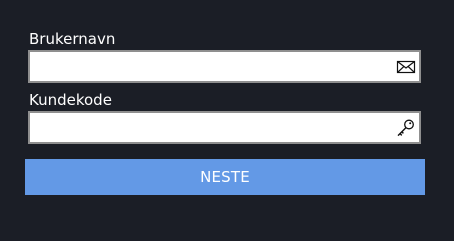 The width and height of the screenshot is (454, 241). What do you see at coordinates (72, 39) in the screenshot?
I see `username-label: Brukernavn` at bounding box center [72, 39].